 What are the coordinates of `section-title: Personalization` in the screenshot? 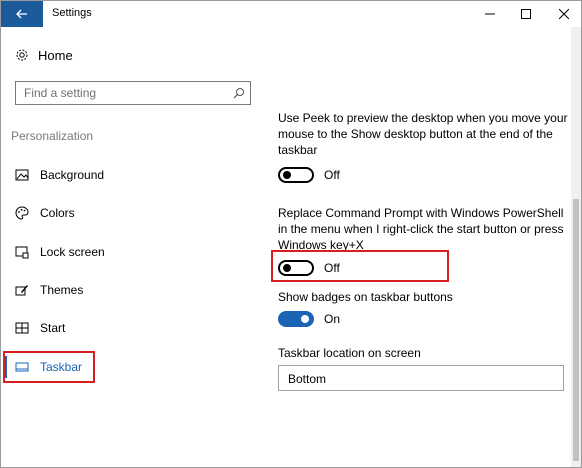 It's located at (52, 136).